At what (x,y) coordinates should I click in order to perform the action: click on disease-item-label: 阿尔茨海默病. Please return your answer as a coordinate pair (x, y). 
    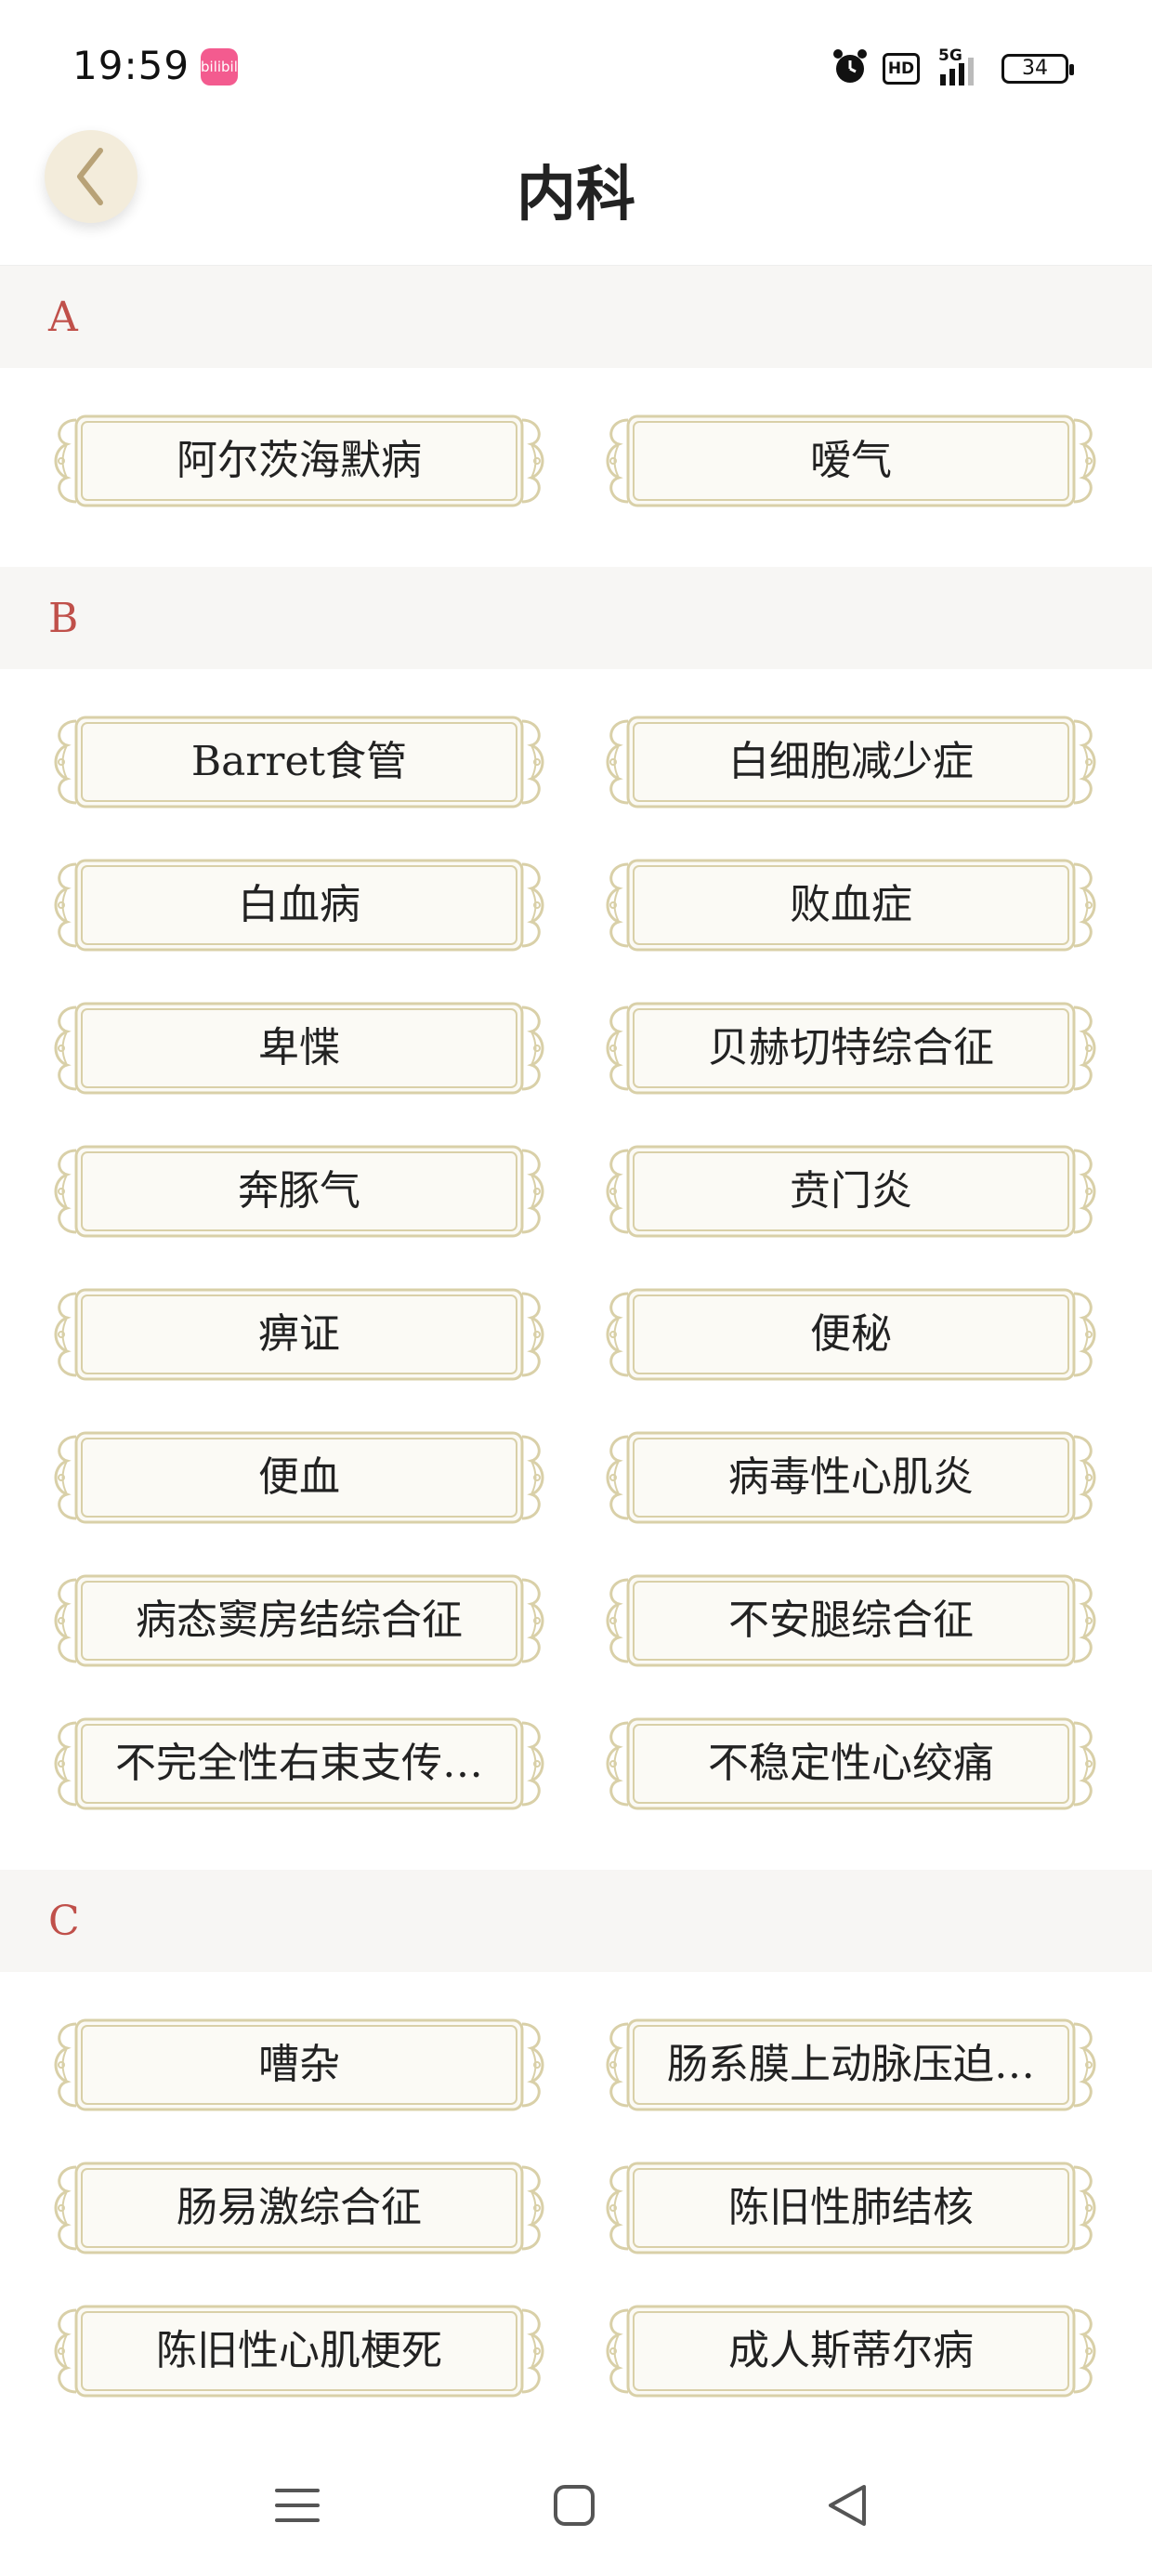
    Looking at the image, I should click on (299, 460).